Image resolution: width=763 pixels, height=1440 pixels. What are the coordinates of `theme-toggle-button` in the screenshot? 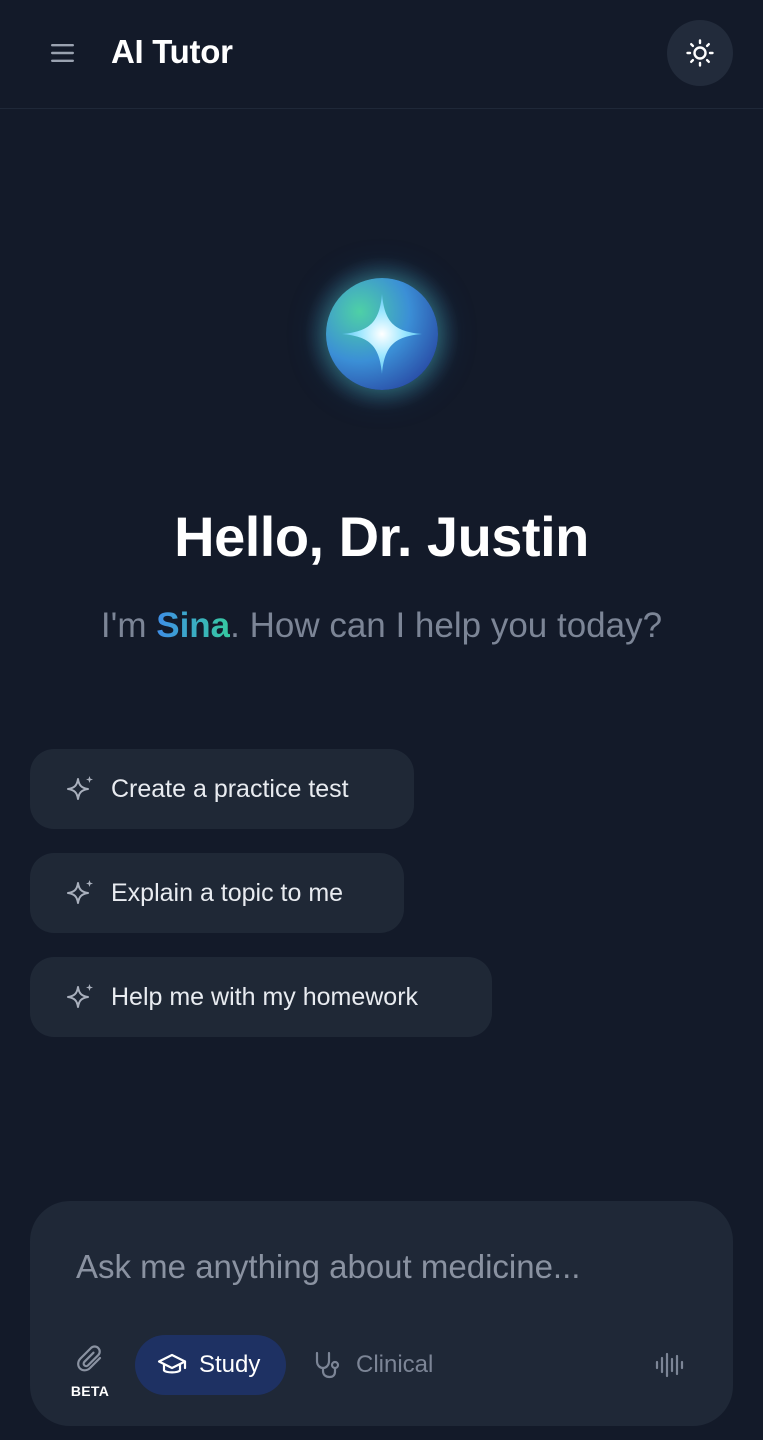 It's located at (700, 53).